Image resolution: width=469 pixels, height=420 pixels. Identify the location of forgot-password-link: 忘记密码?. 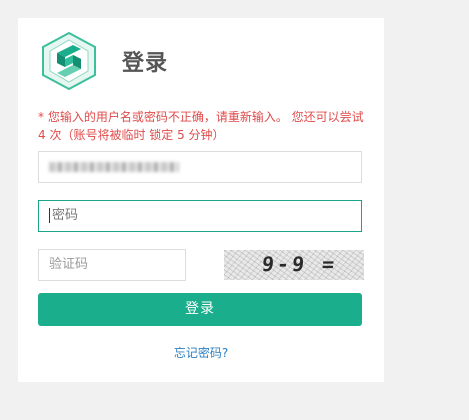
(201, 352).